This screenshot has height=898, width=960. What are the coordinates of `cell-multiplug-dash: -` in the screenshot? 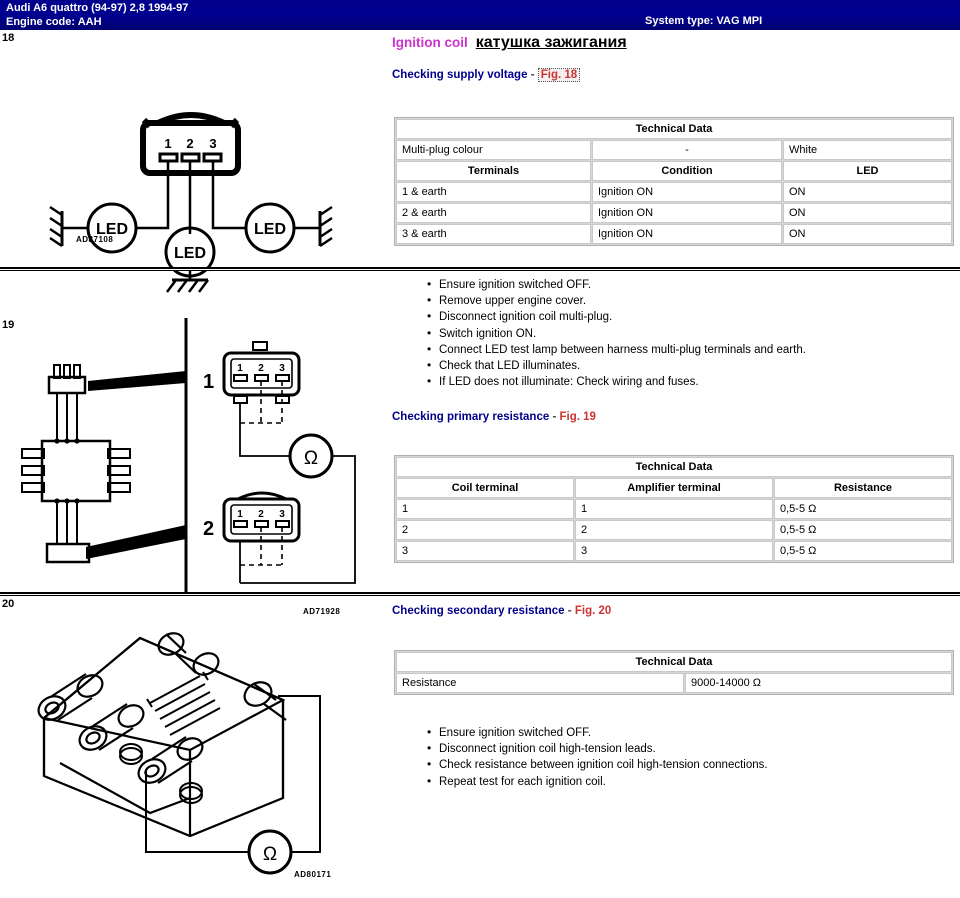 It's located at (687, 150).